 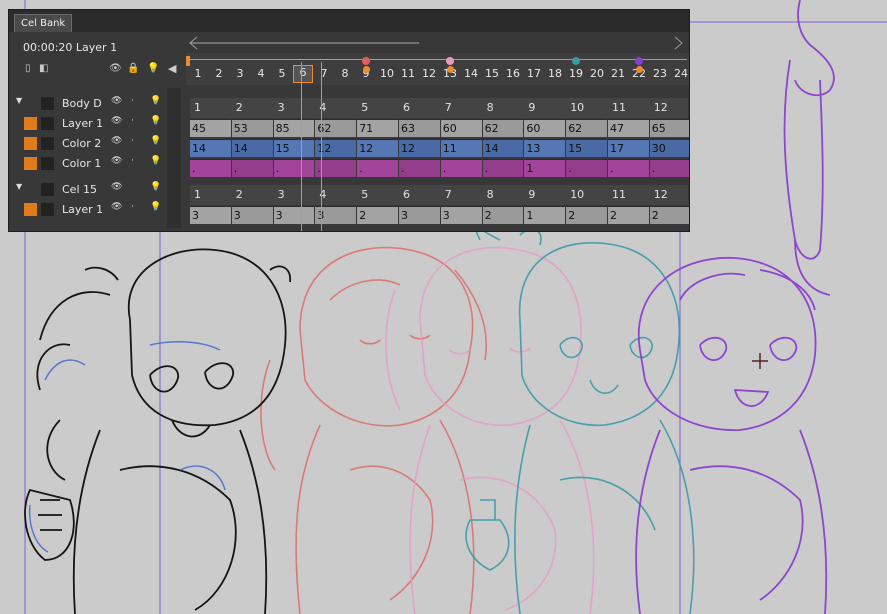 I want to click on timeline-scrollbar, so click(x=436, y=43).